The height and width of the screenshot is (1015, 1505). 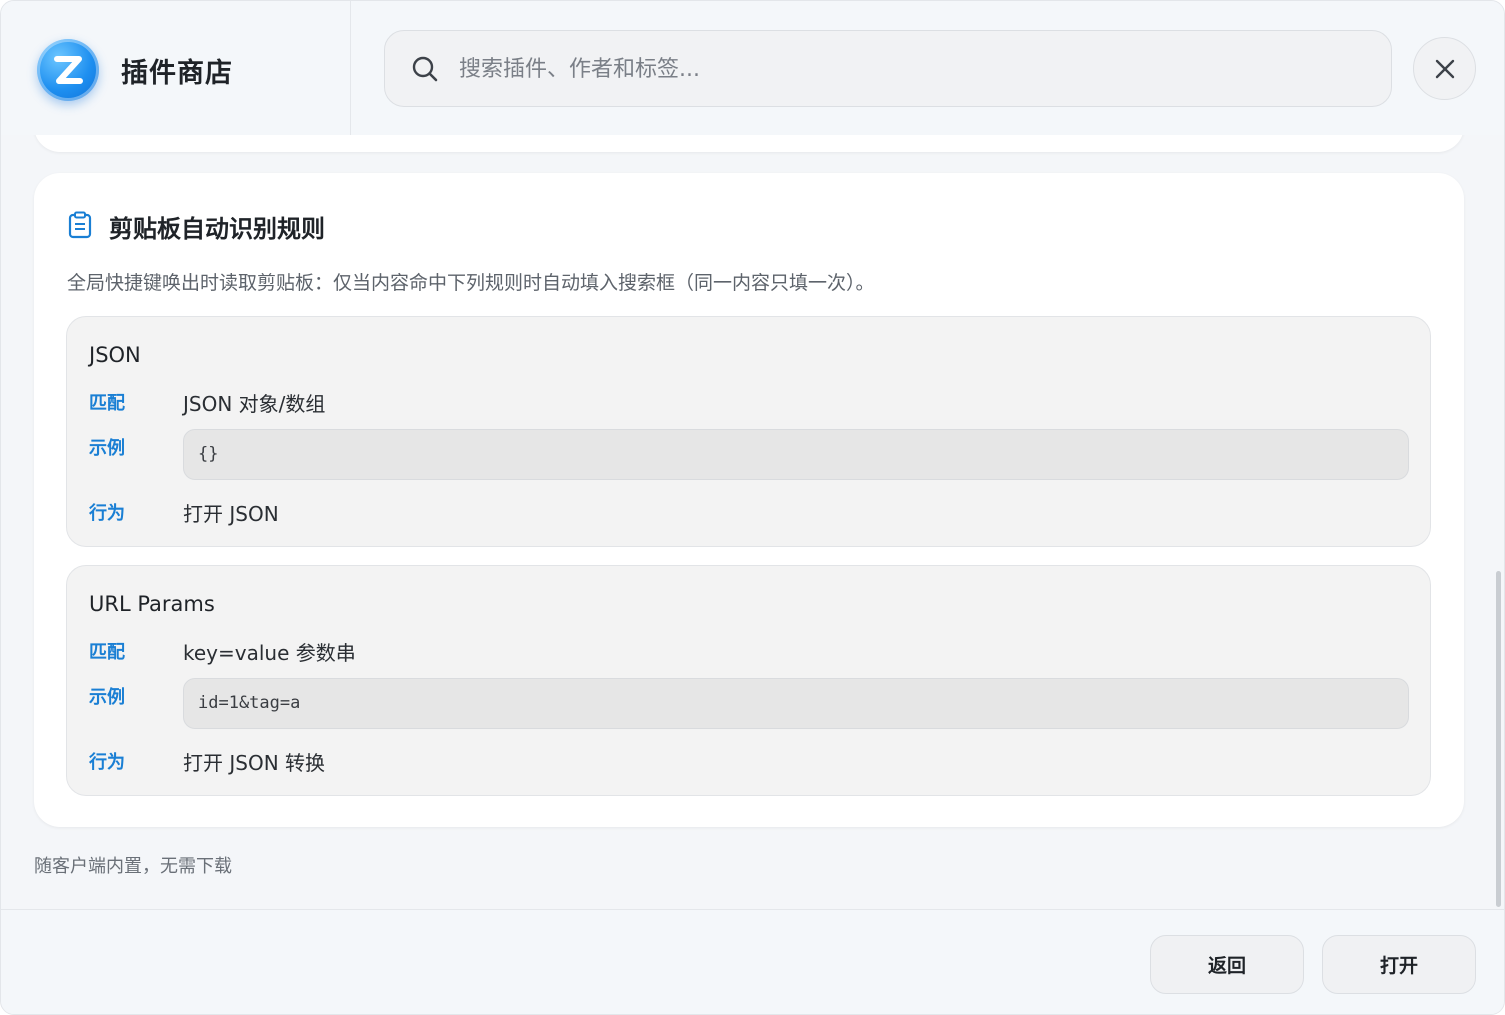 What do you see at coordinates (1227, 964) in the screenshot?
I see `back-button: 返回` at bounding box center [1227, 964].